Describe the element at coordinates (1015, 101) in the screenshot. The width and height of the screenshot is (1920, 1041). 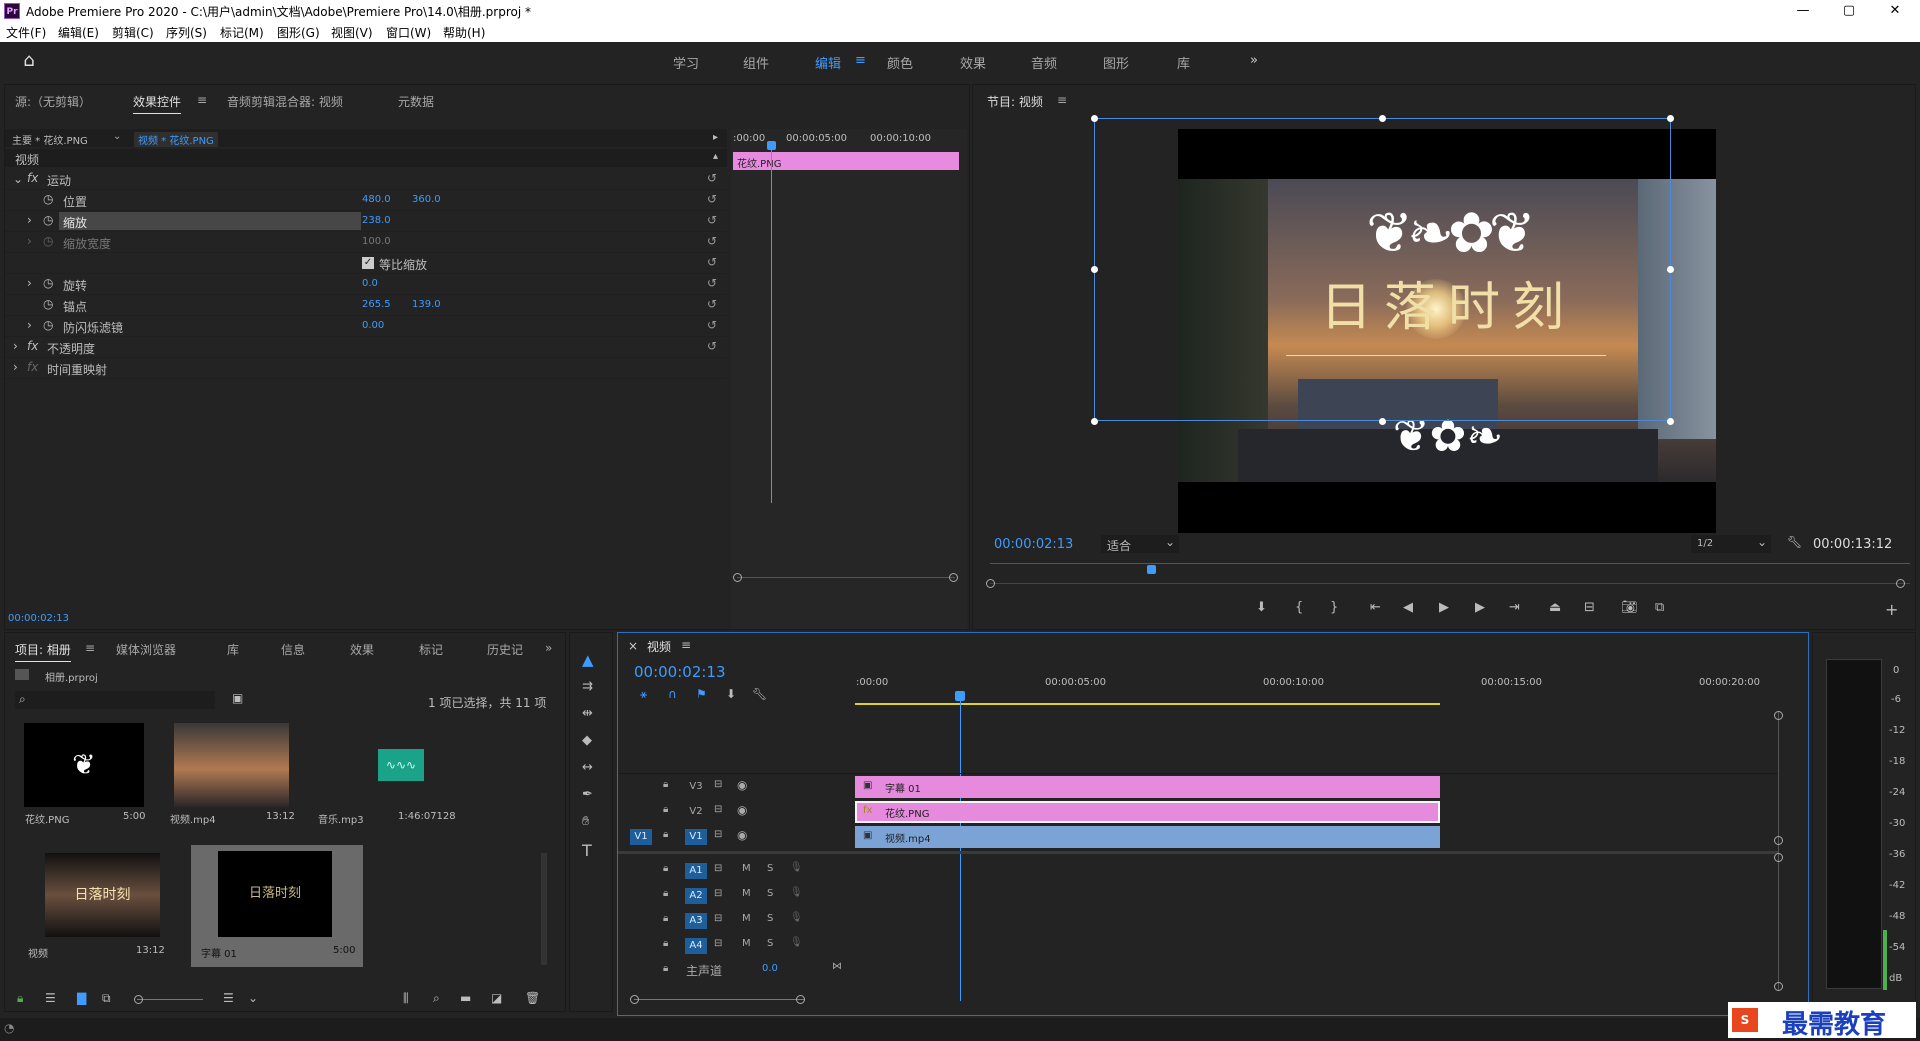
I see `program-monitor-title: 节目: 视频` at that location.